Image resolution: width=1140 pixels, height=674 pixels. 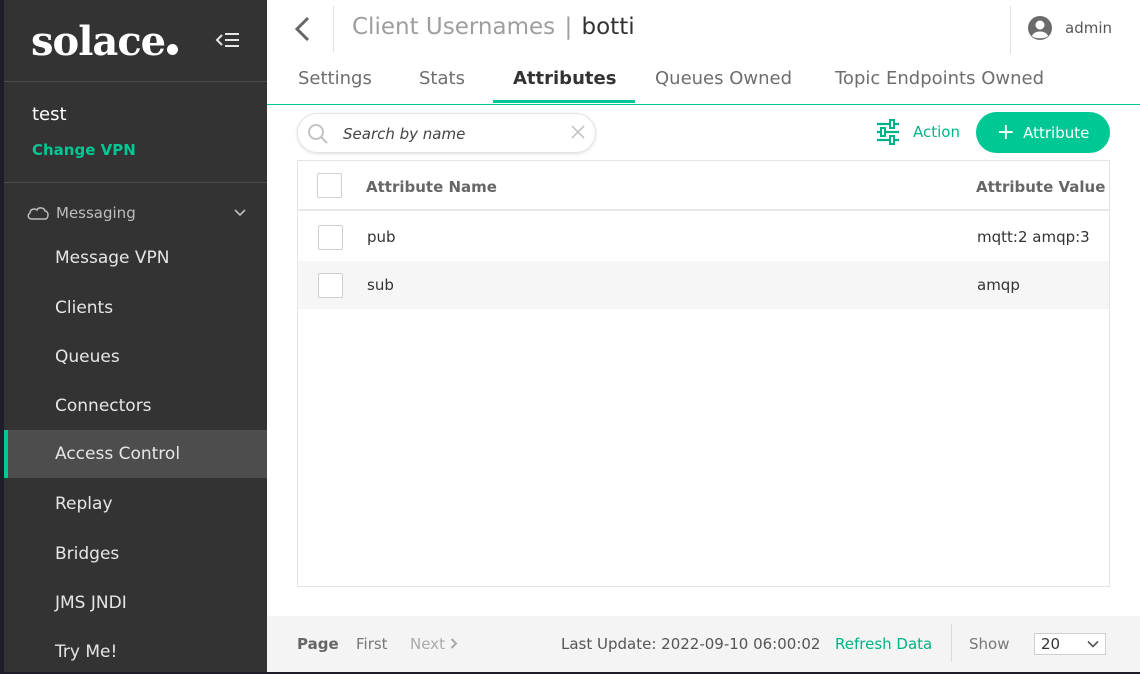 I want to click on tab-attributes: Attributes, so click(x=564, y=86).